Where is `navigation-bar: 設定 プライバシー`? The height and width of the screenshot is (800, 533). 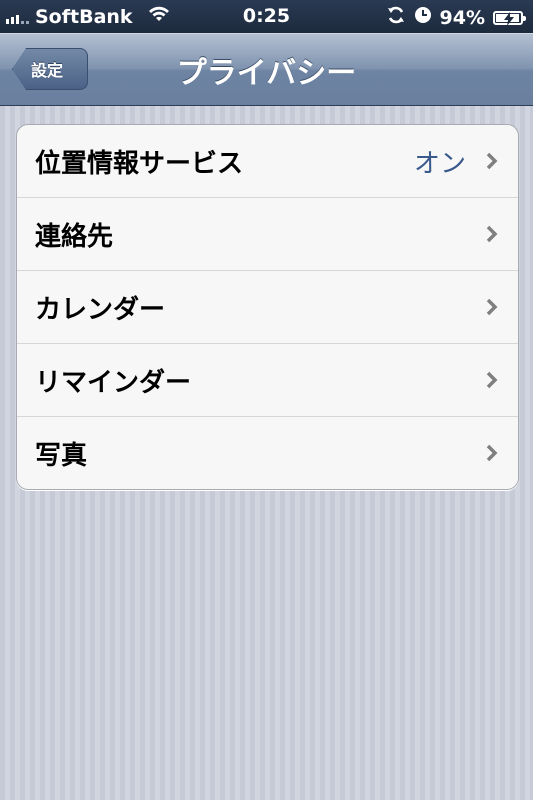
navigation-bar: 設定 プライバシー is located at coordinates (266, 69).